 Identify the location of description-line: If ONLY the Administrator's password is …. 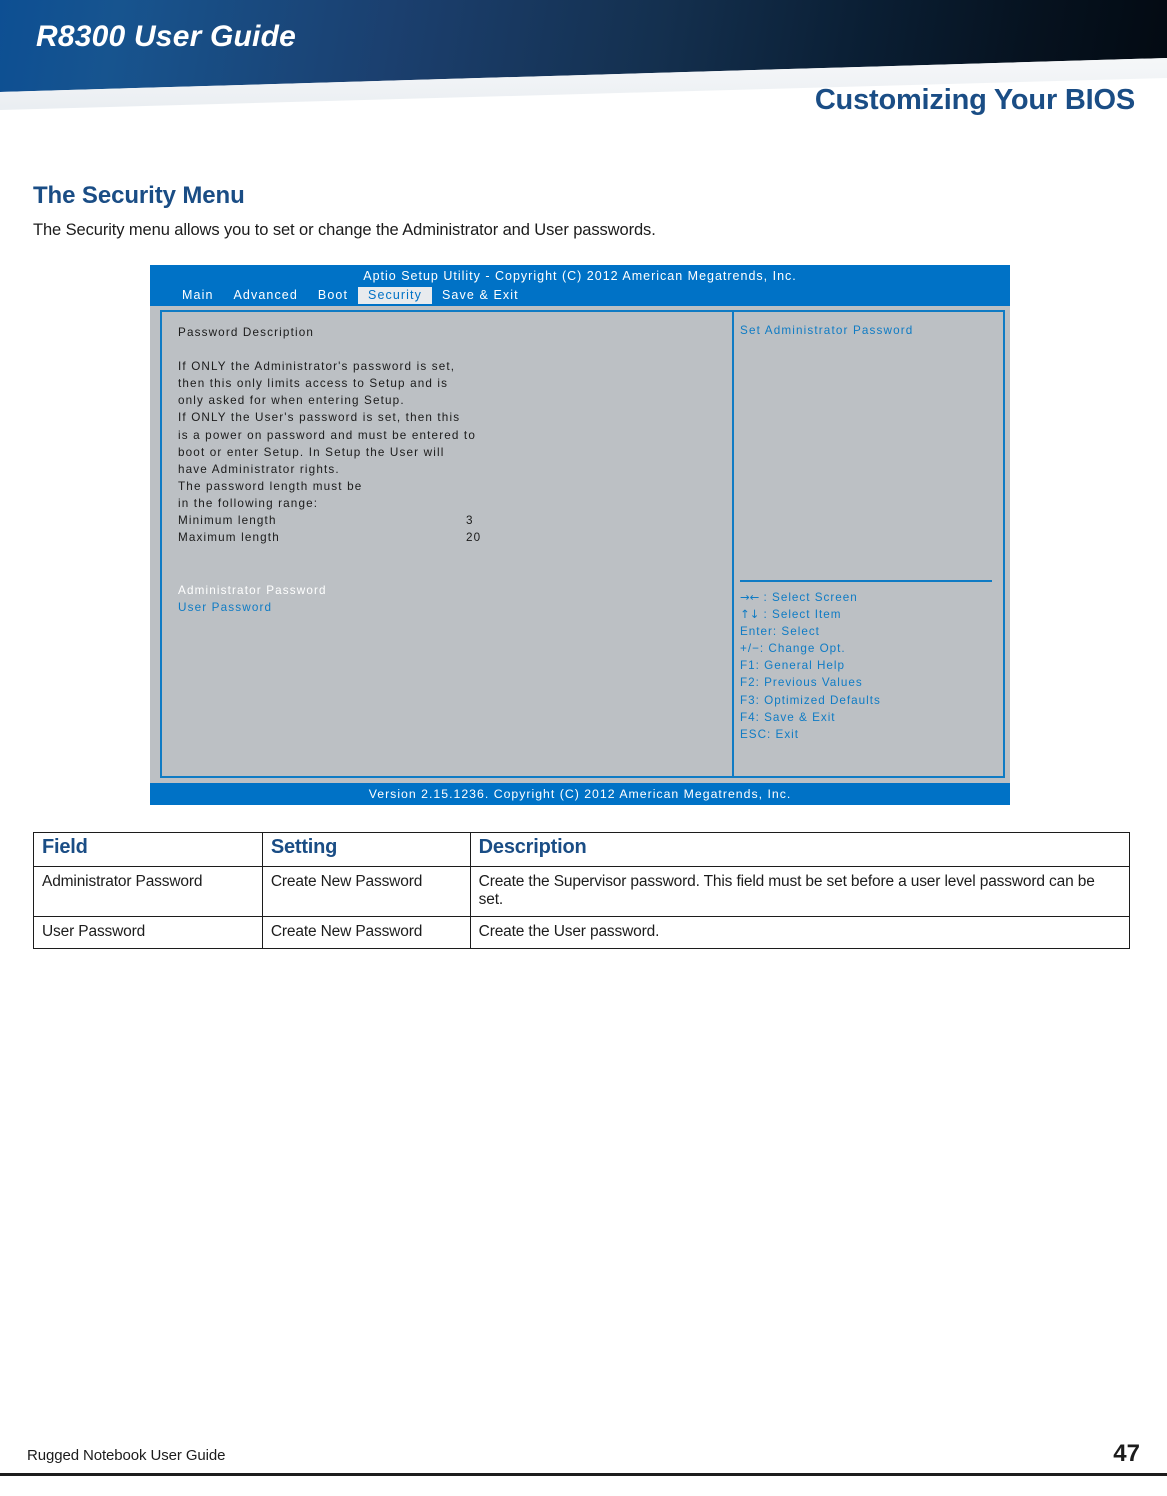
(317, 367).